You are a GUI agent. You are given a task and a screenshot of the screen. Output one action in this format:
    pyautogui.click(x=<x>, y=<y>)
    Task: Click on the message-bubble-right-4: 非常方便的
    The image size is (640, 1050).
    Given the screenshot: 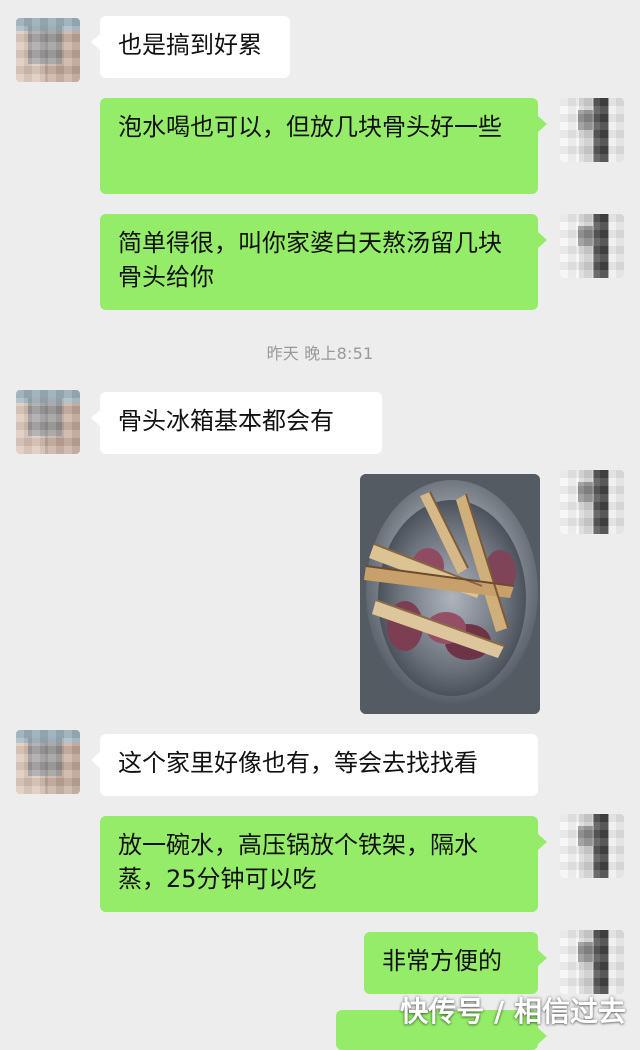 What is the action you would take?
    pyautogui.click(x=455, y=963)
    